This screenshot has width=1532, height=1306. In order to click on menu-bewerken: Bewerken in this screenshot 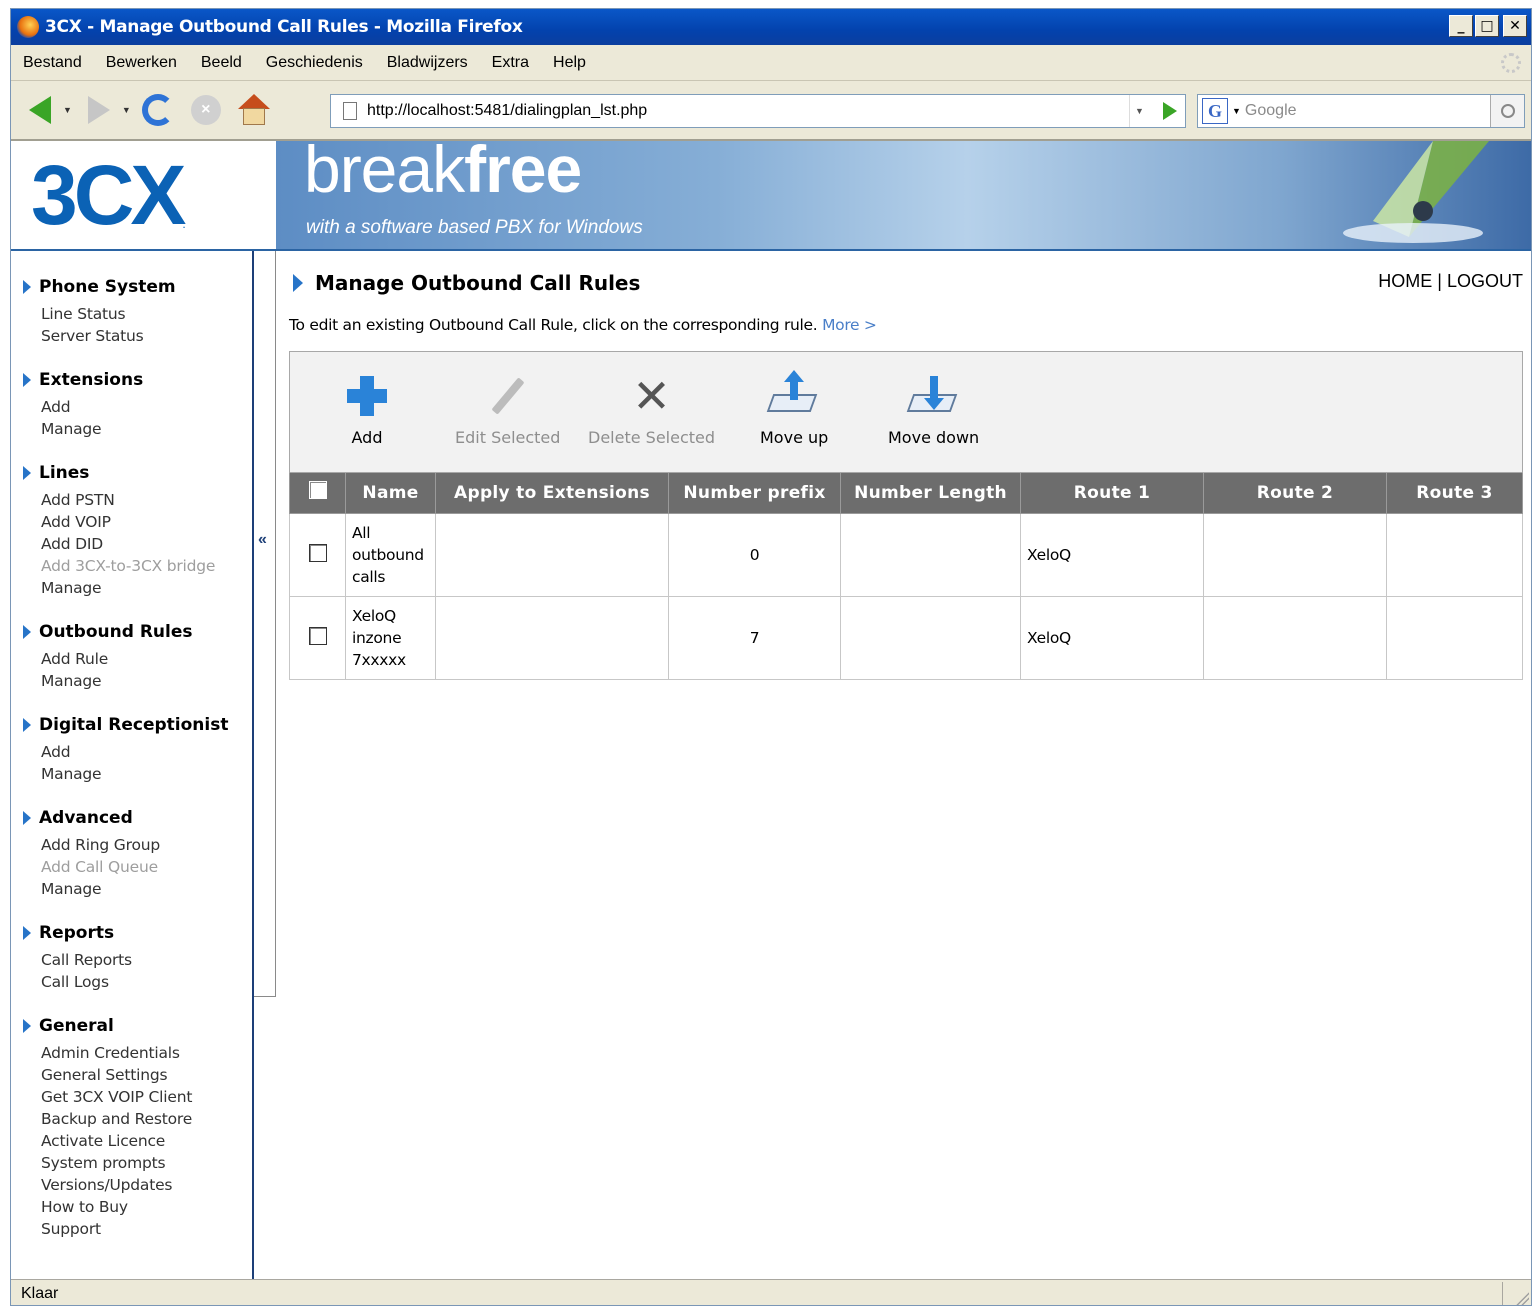, I will do `click(141, 63)`.